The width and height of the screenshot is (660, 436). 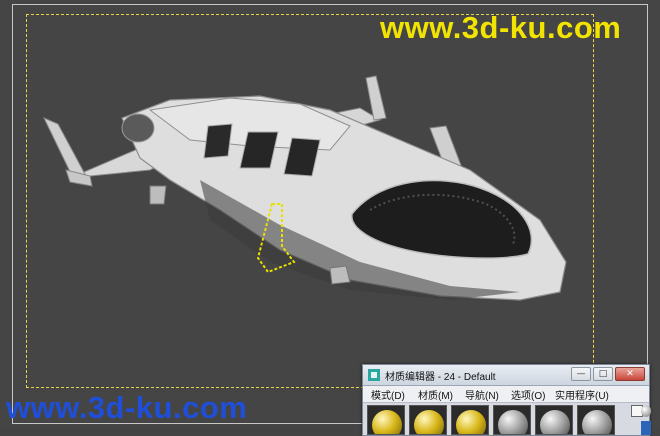 What do you see at coordinates (581, 374) in the screenshot?
I see `minimize-button: —` at bounding box center [581, 374].